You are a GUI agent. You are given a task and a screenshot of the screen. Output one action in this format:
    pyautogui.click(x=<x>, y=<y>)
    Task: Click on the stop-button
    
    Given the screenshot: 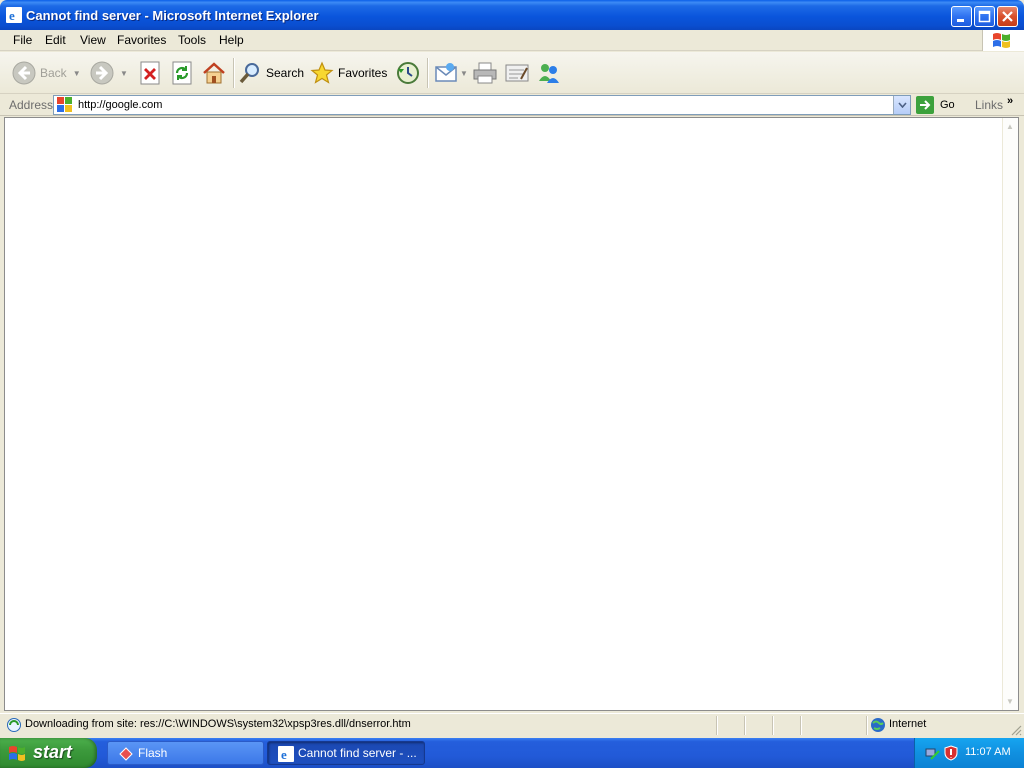 What is the action you would take?
    pyautogui.click(x=150, y=73)
    